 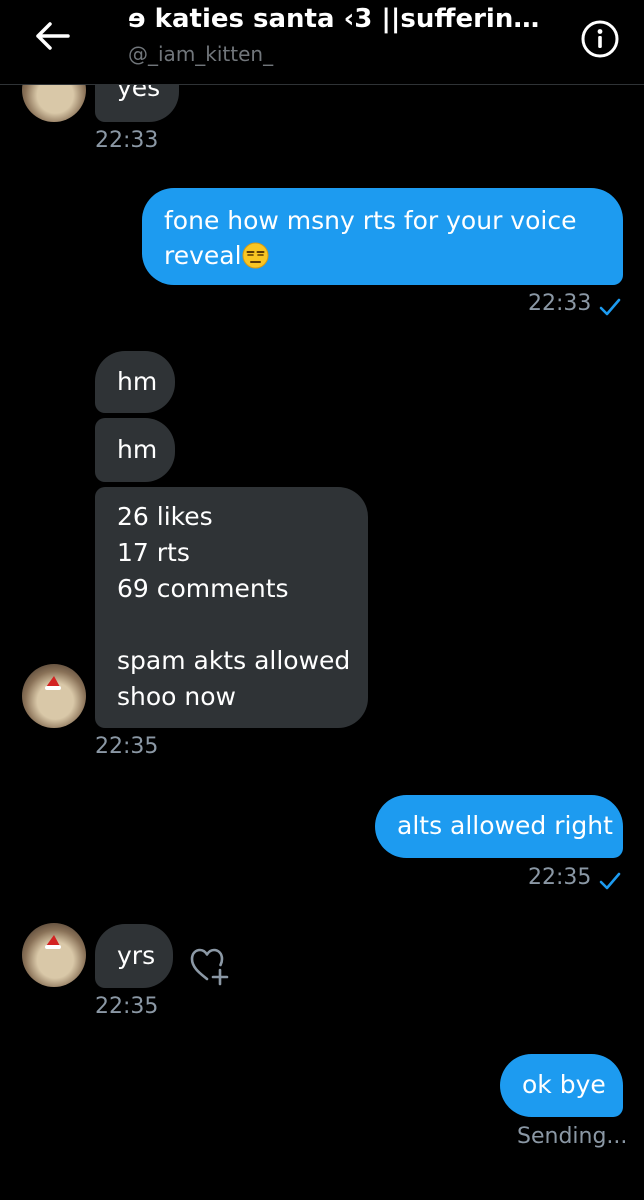 I want to click on message-text-line: 26 likes, so click(x=165, y=516).